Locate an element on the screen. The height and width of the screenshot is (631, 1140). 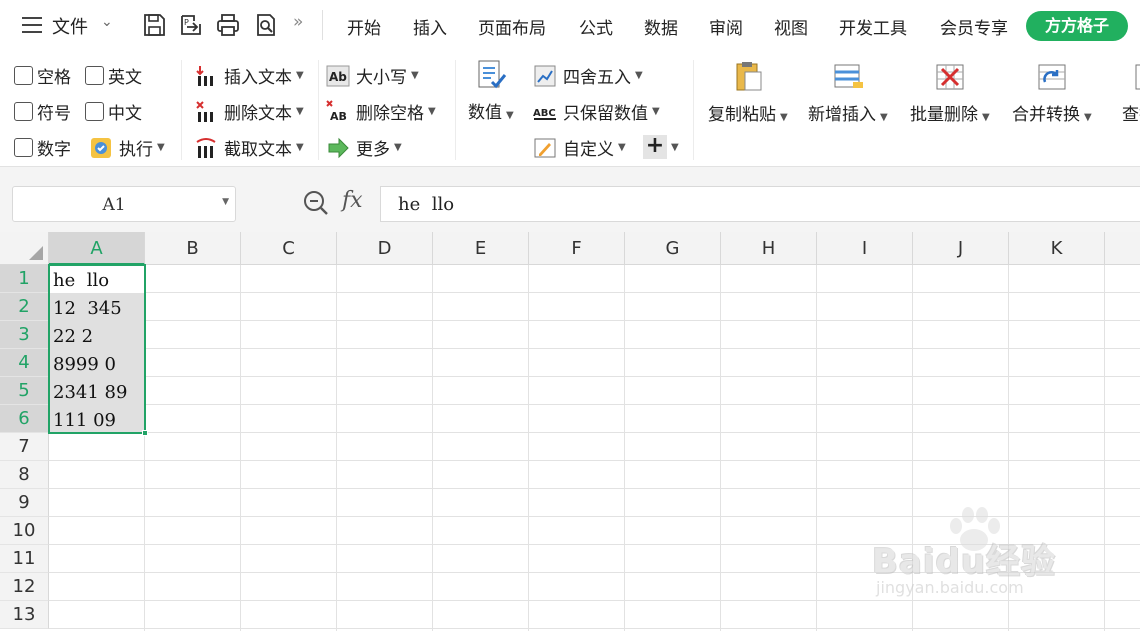
tab-fangfang-gezi: 方方格子 is located at coordinates (1077, 26).